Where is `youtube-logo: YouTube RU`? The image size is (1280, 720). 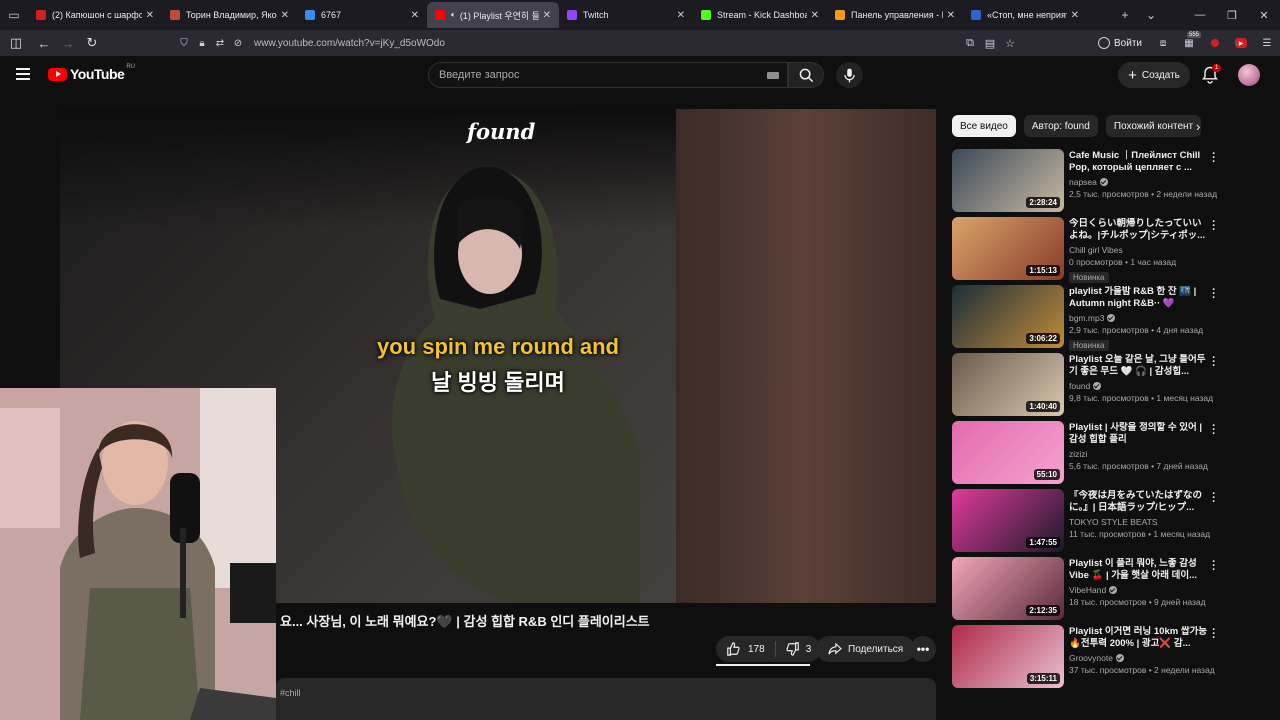
youtube-logo: YouTube RU is located at coordinates (91, 73).